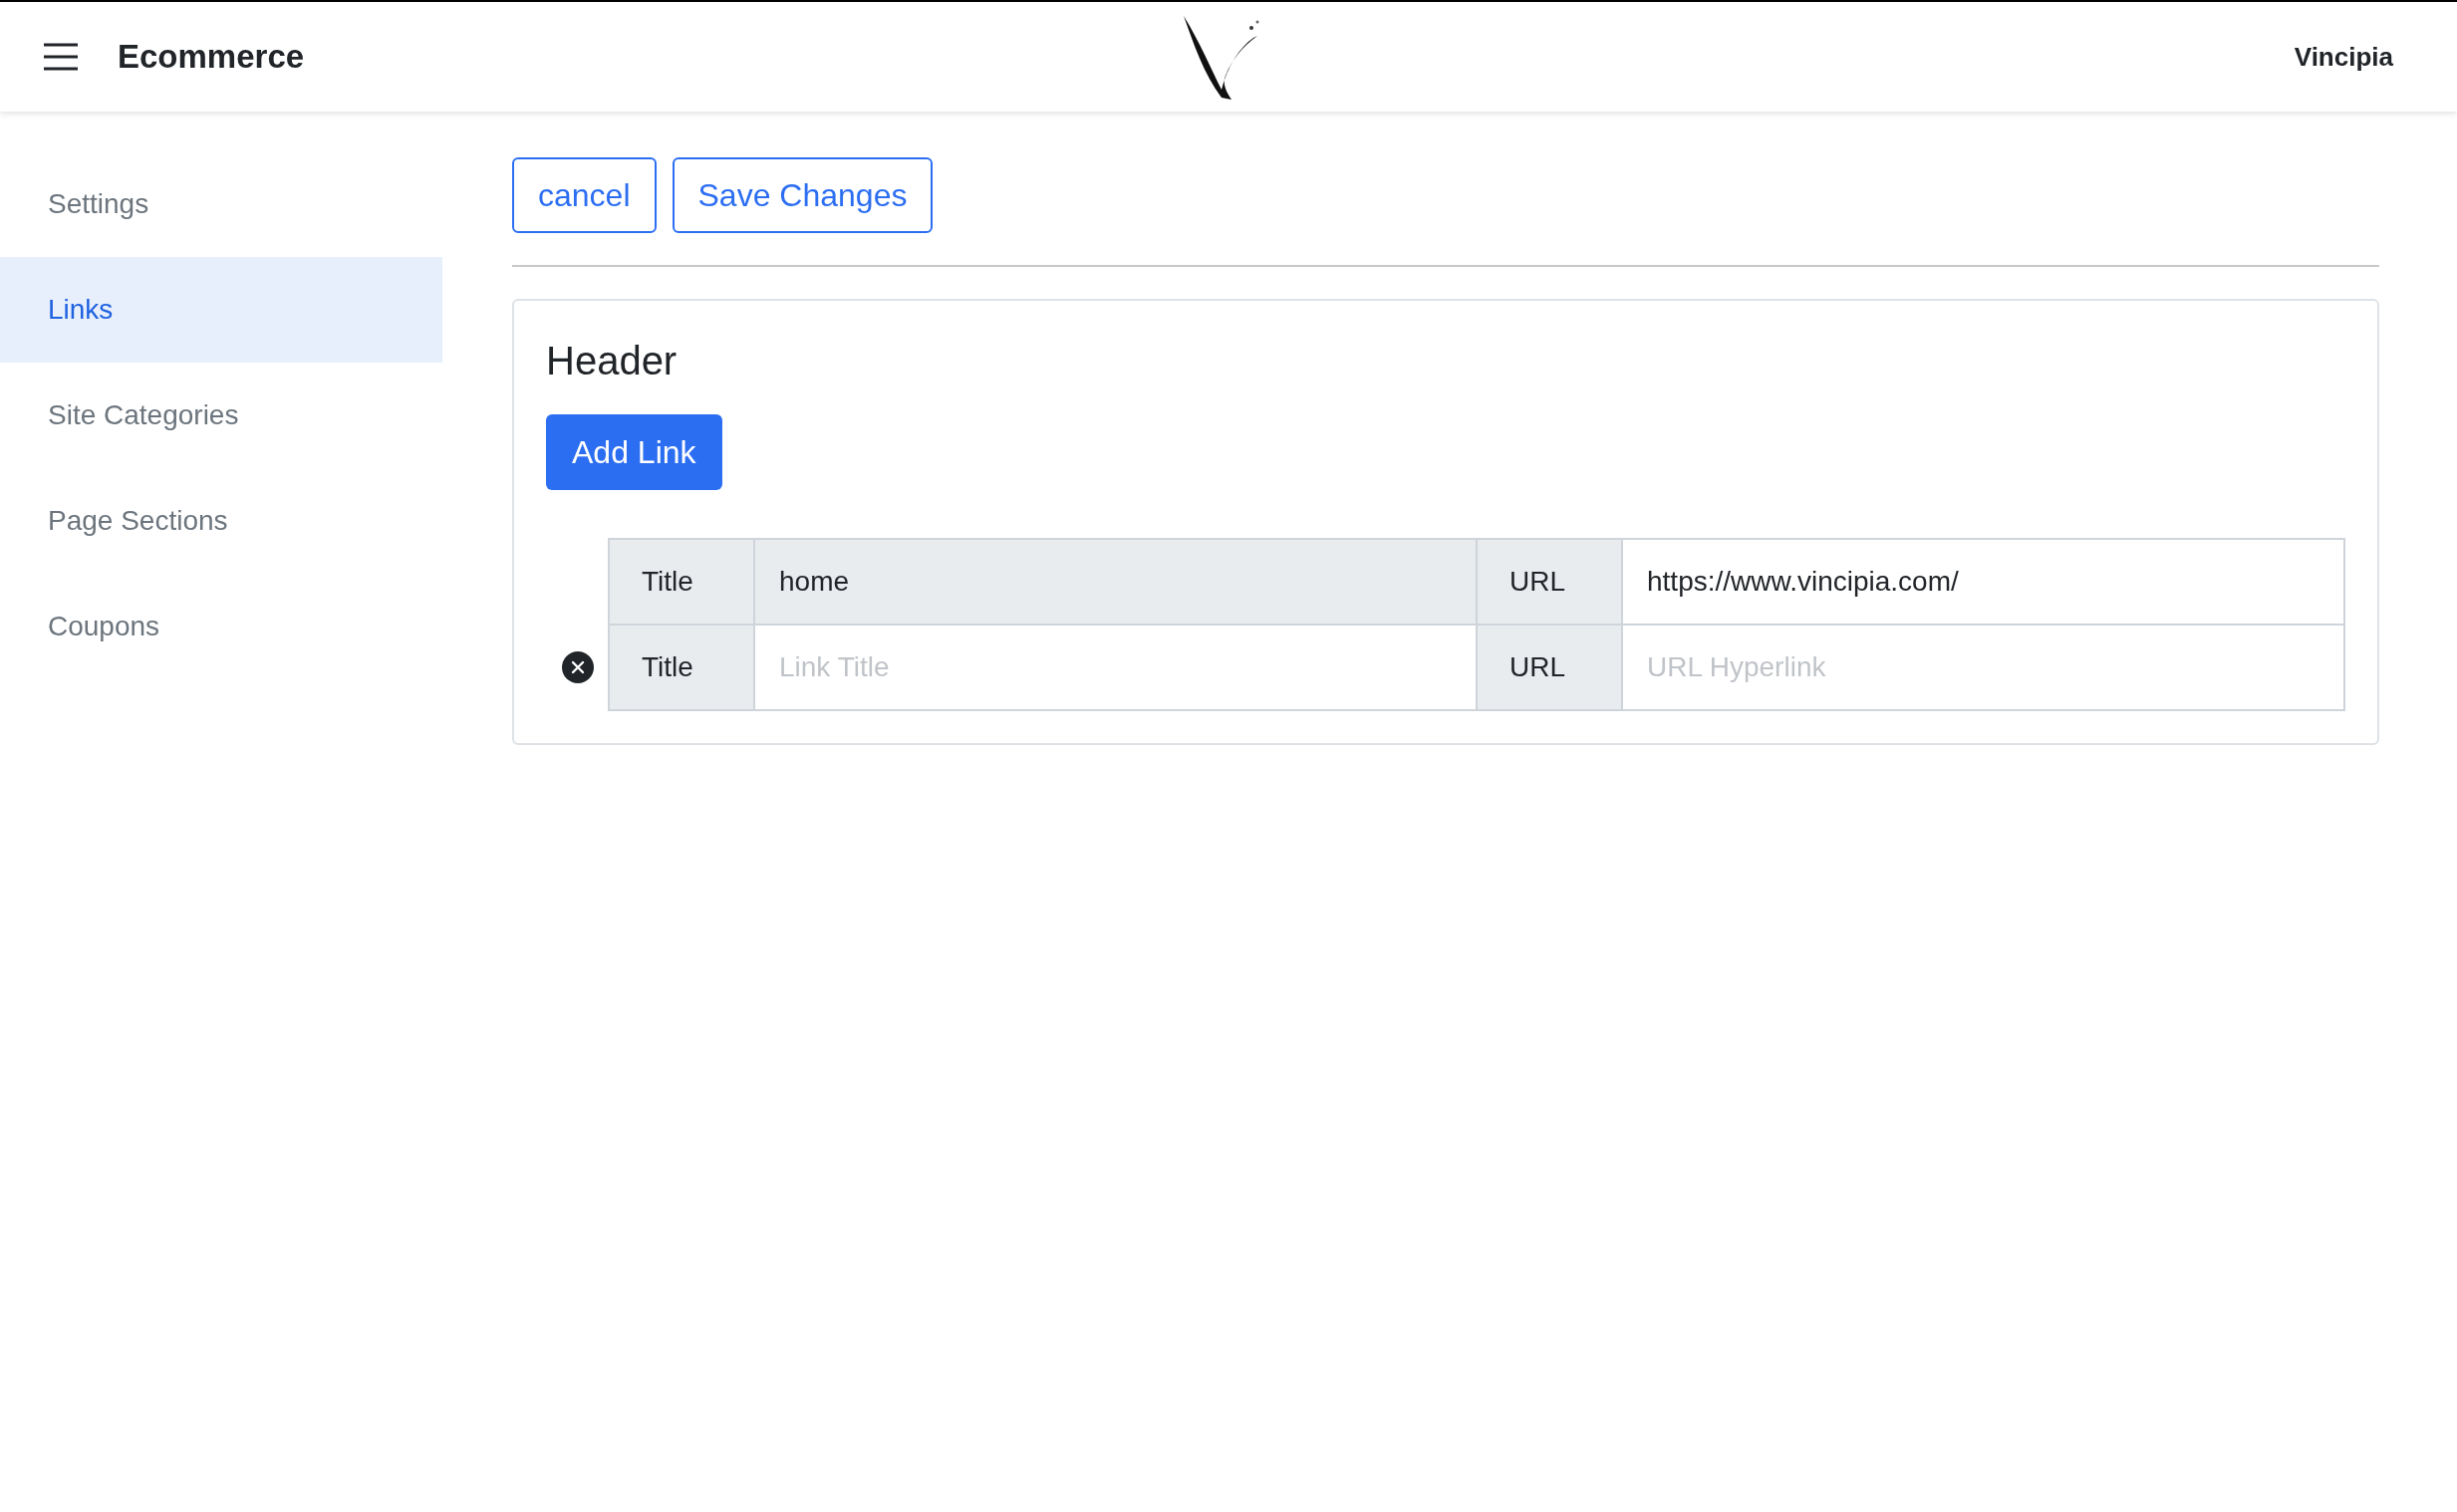 This screenshot has height=1512, width=2457. What do you see at coordinates (2343, 57) in the screenshot?
I see `account-name: Vincipia` at bounding box center [2343, 57].